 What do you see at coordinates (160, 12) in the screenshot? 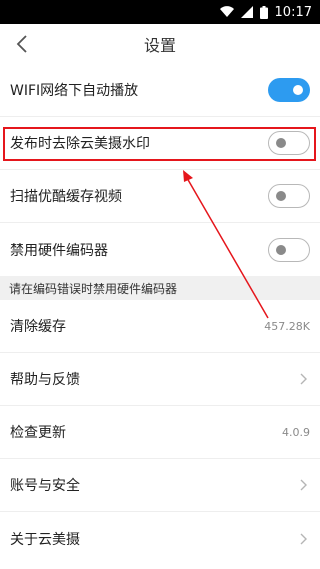
I see `status-bar: 10:17` at bounding box center [160, 12].